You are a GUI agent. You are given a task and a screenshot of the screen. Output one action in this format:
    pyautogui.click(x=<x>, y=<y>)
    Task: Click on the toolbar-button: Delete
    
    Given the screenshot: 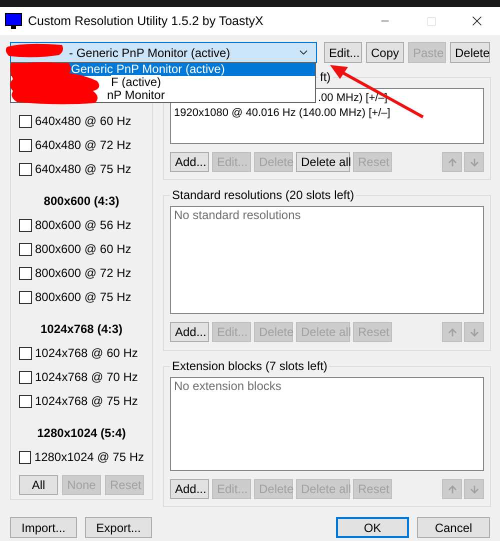 What is the action you would take?
    pyautogui.click(x=470, y=52)
    